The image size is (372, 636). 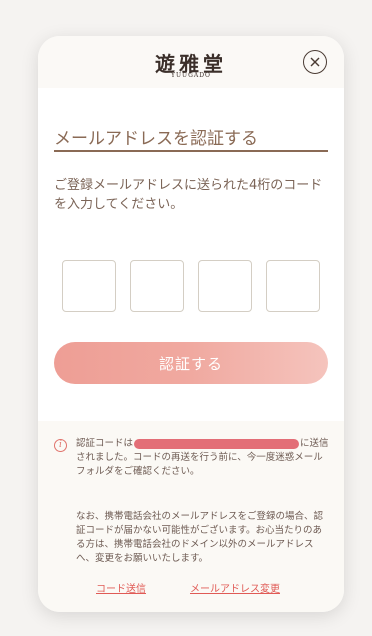 I want to click on close-icon, so click(x=315, y=62).